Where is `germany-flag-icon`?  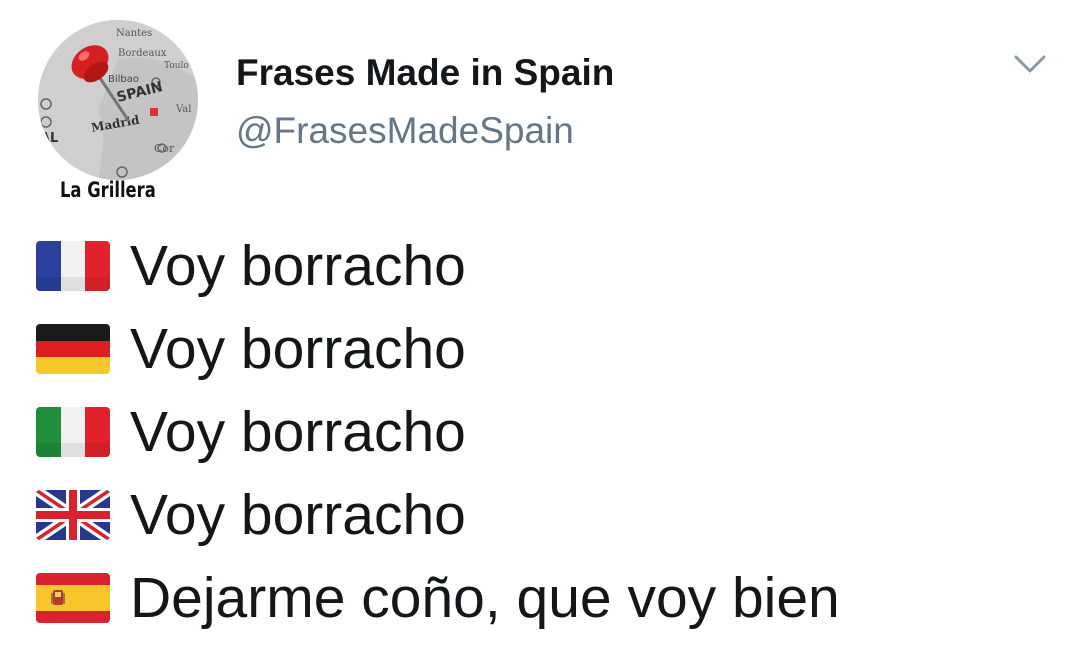
germany-flag-icon is located at coordinates (73, 348).